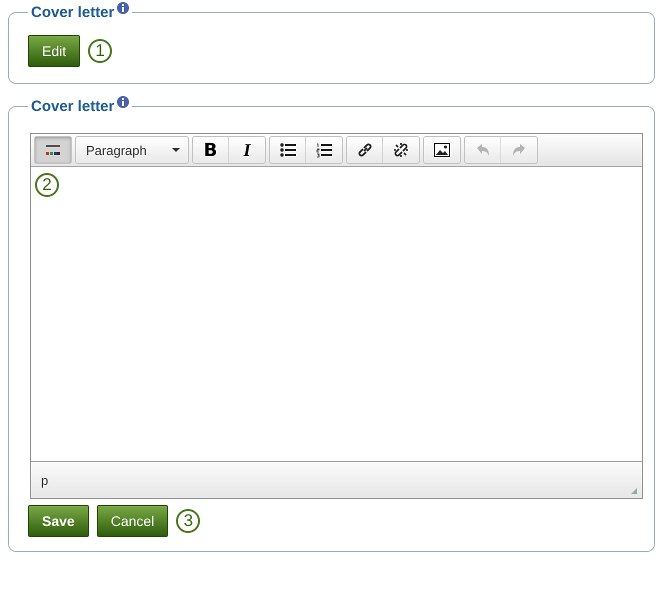  I want to click on callout-number: 1, so click(100, 51).